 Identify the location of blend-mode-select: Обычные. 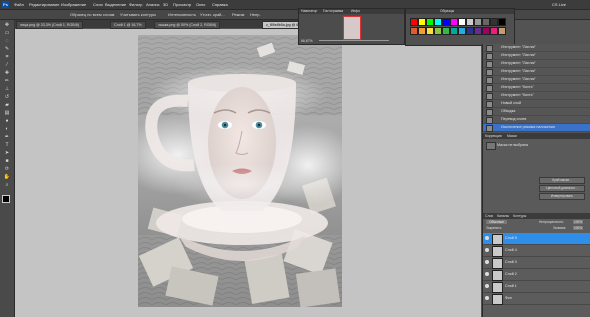
(496, 222).